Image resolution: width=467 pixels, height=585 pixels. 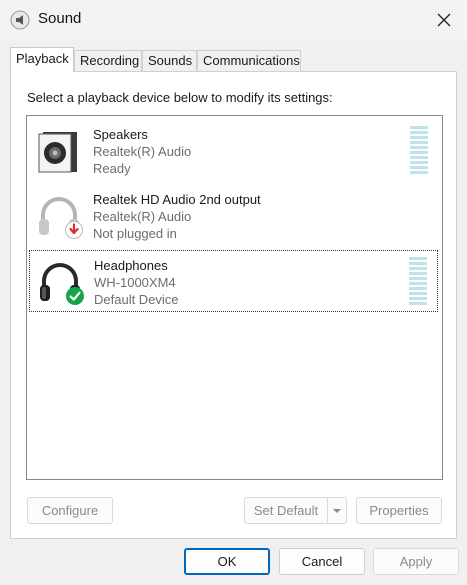 I want to click on device-status: Ready, so click(x=112, y=168).